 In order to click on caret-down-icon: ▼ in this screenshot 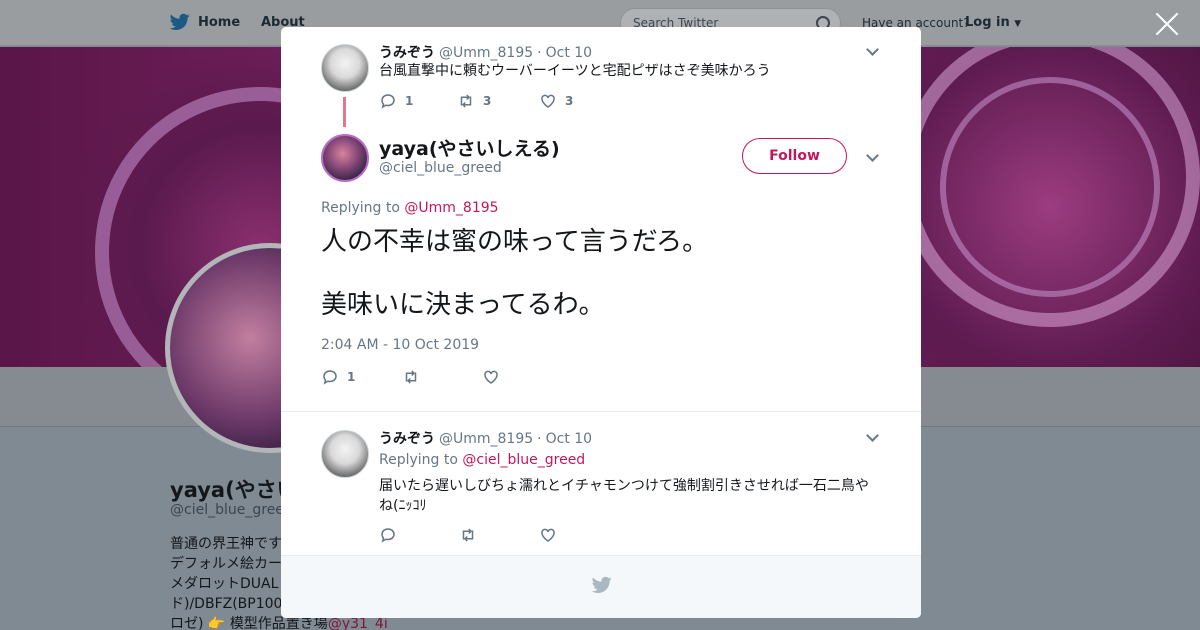, I will do `click(1018, 24)`.